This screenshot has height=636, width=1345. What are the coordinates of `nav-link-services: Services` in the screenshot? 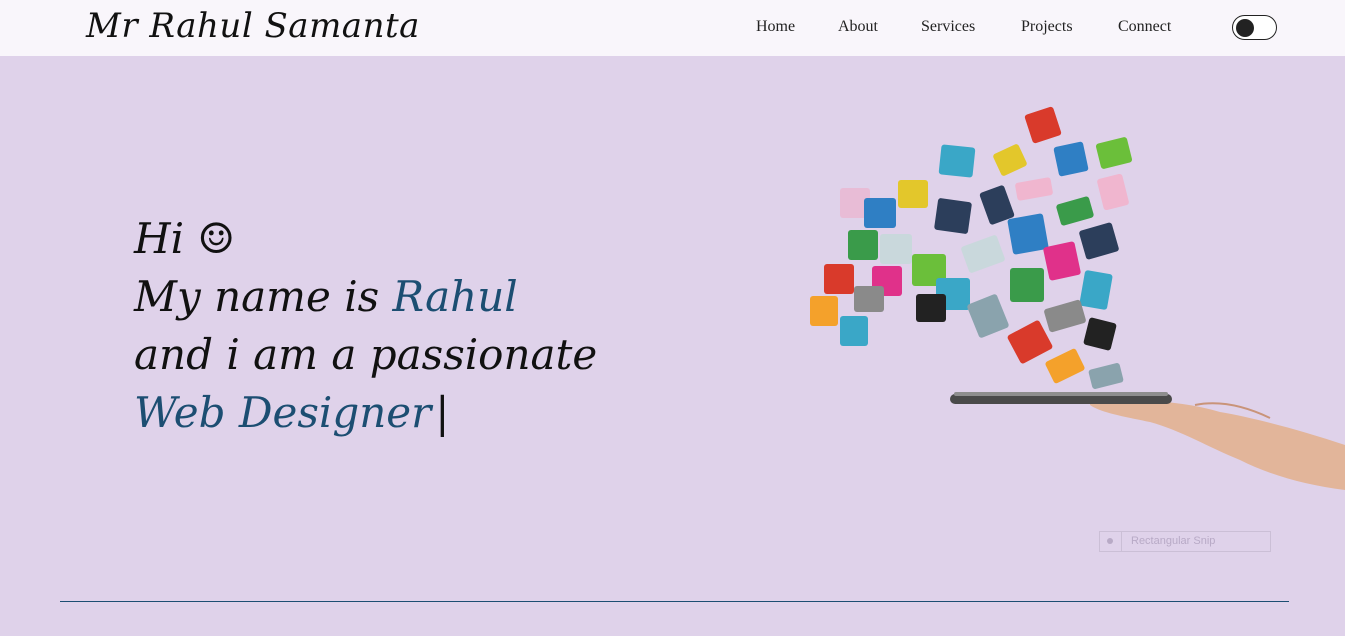 It's located at (948, 27).